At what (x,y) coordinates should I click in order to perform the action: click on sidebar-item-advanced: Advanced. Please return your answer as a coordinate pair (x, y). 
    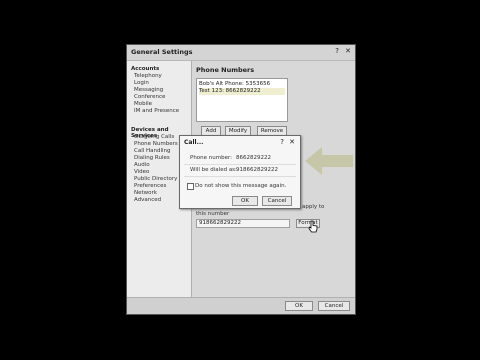
    Looking at the image, I should click on (147, 200).